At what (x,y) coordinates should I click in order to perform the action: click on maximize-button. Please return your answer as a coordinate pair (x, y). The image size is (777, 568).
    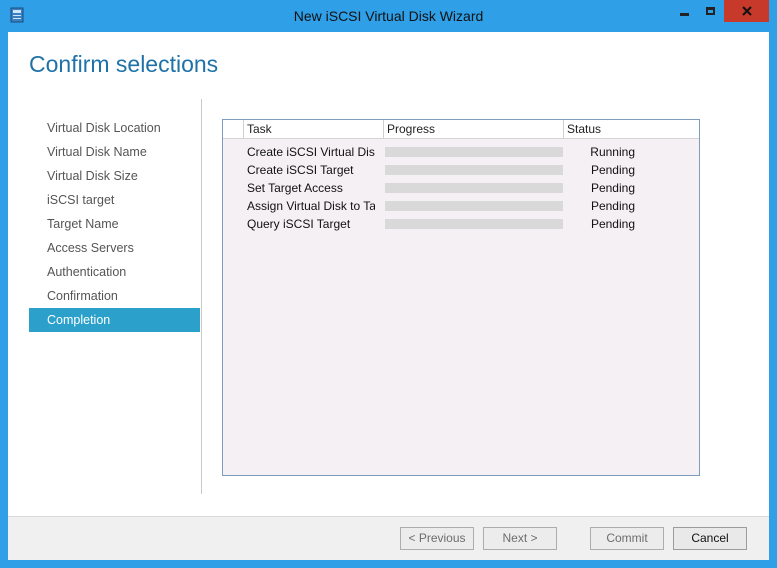
    Looking at the image, I should click on (710, 11).